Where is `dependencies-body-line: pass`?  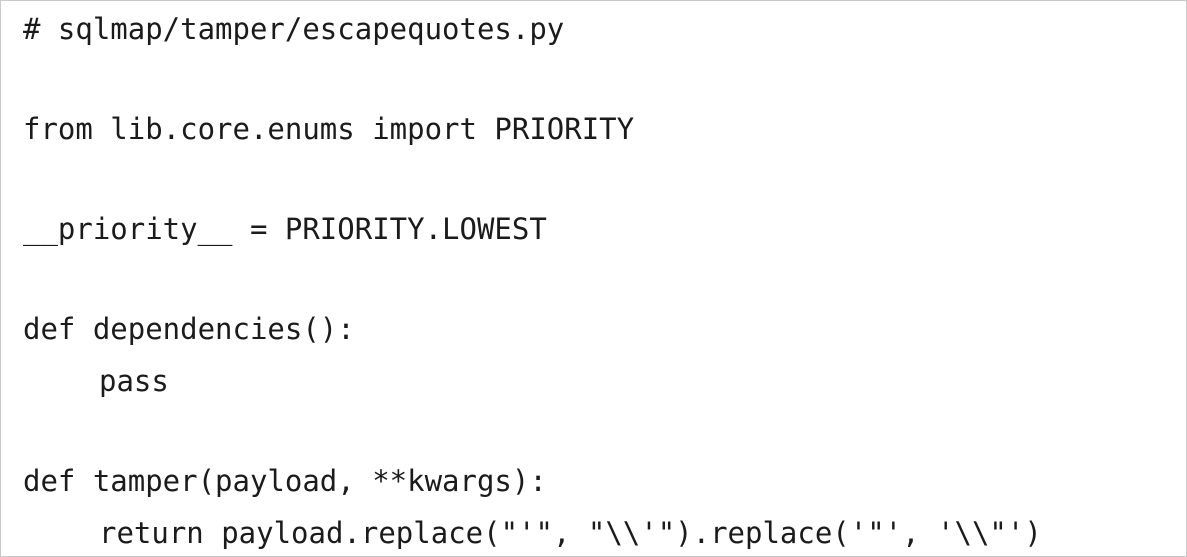 dependencies-body-line: pass is located at coordinates (134, 381).